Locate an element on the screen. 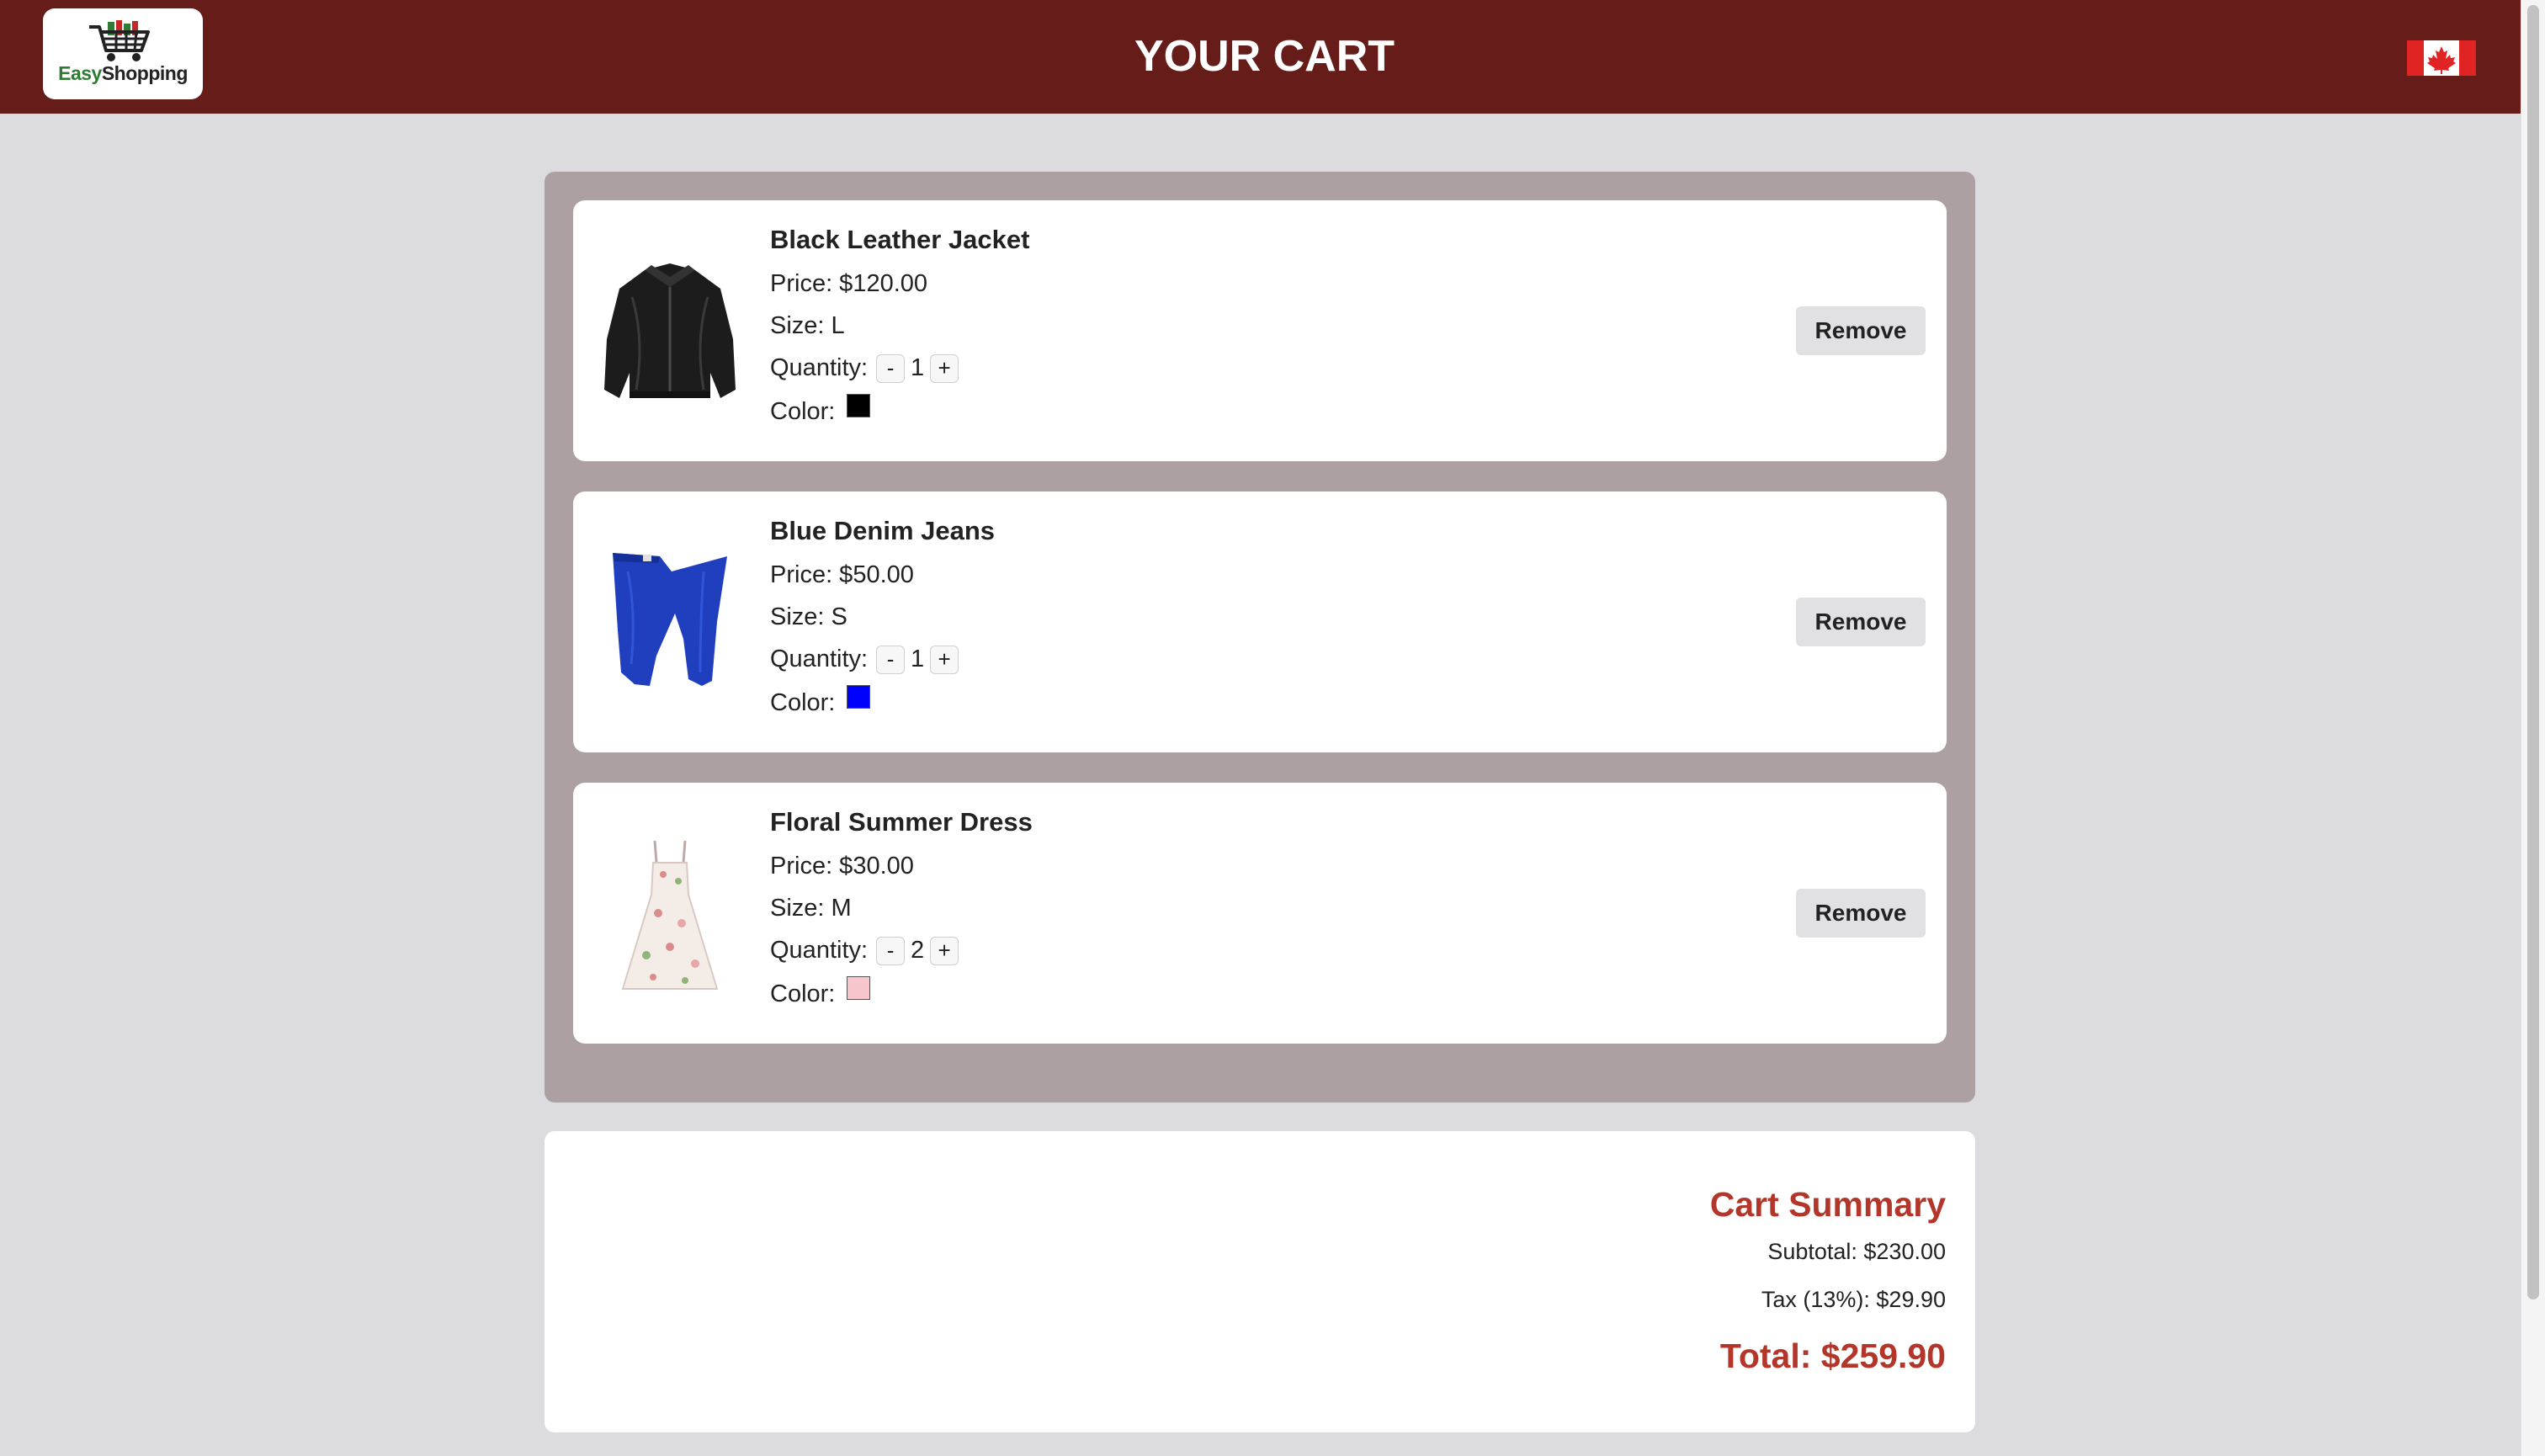  item-quantity-row: Quantity: -2 + is located at coordinates (902, 955).